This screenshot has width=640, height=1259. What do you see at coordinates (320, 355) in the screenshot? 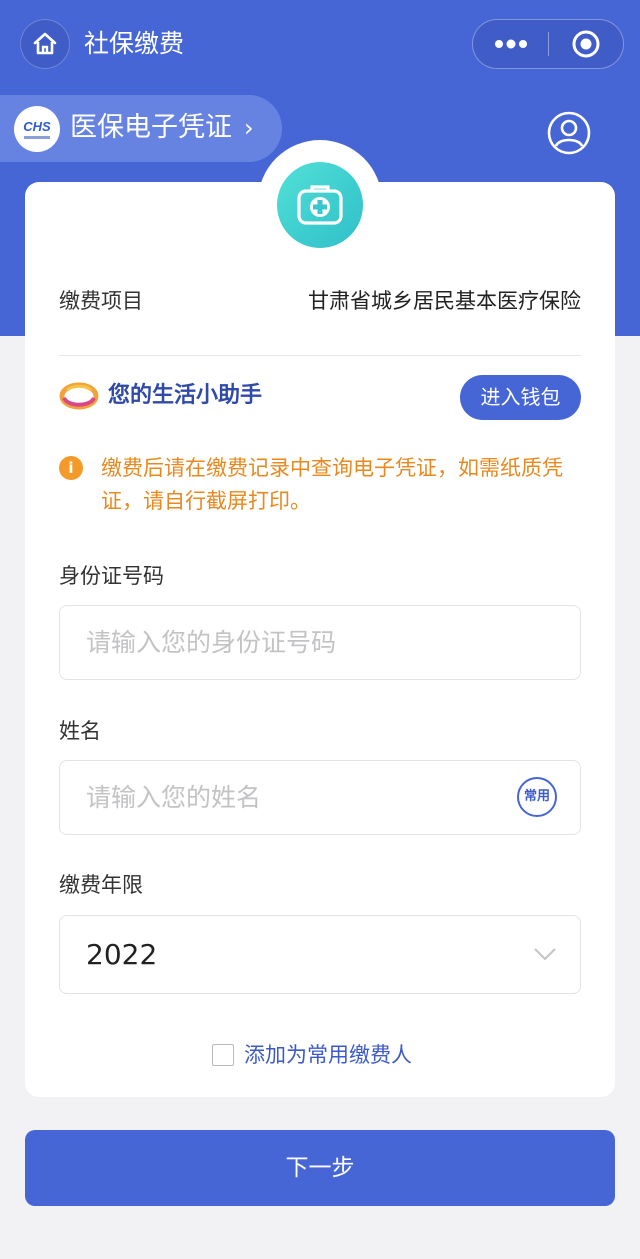
I see `divider` at bounding box center [320, 355].